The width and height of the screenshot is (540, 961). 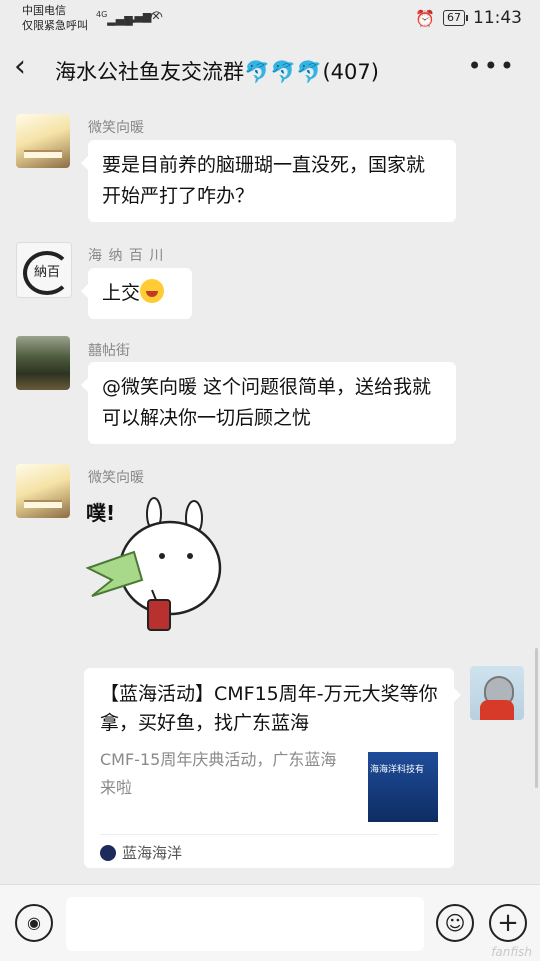 I want to click on avatar: 納百, so click(x=44, y=270).